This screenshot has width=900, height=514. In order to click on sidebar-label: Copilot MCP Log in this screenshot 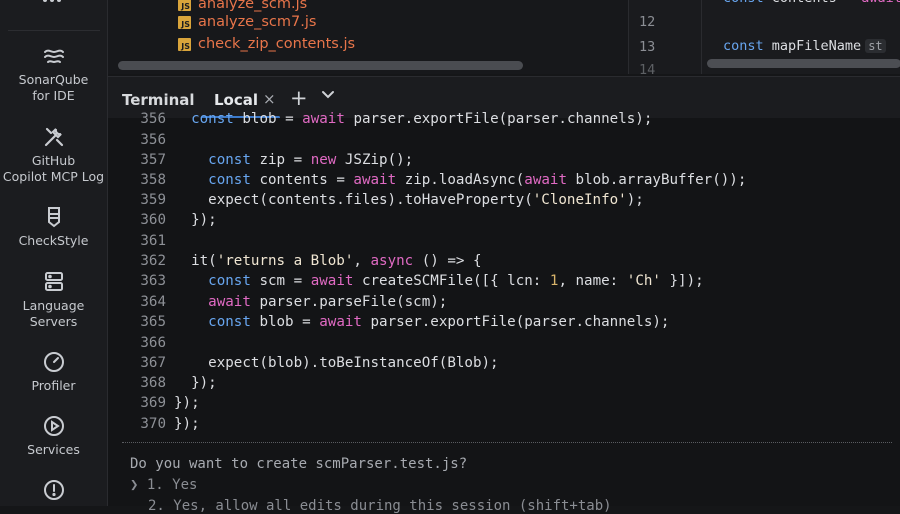, I will do `click(53, 176)`.